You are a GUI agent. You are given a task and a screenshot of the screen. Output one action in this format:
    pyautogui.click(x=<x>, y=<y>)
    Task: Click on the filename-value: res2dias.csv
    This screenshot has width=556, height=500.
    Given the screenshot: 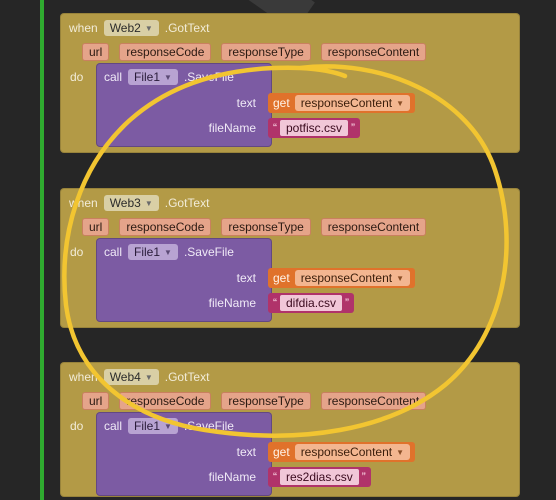 What is the action you would take?
    pyautogui.click(x=319, y=477)
    